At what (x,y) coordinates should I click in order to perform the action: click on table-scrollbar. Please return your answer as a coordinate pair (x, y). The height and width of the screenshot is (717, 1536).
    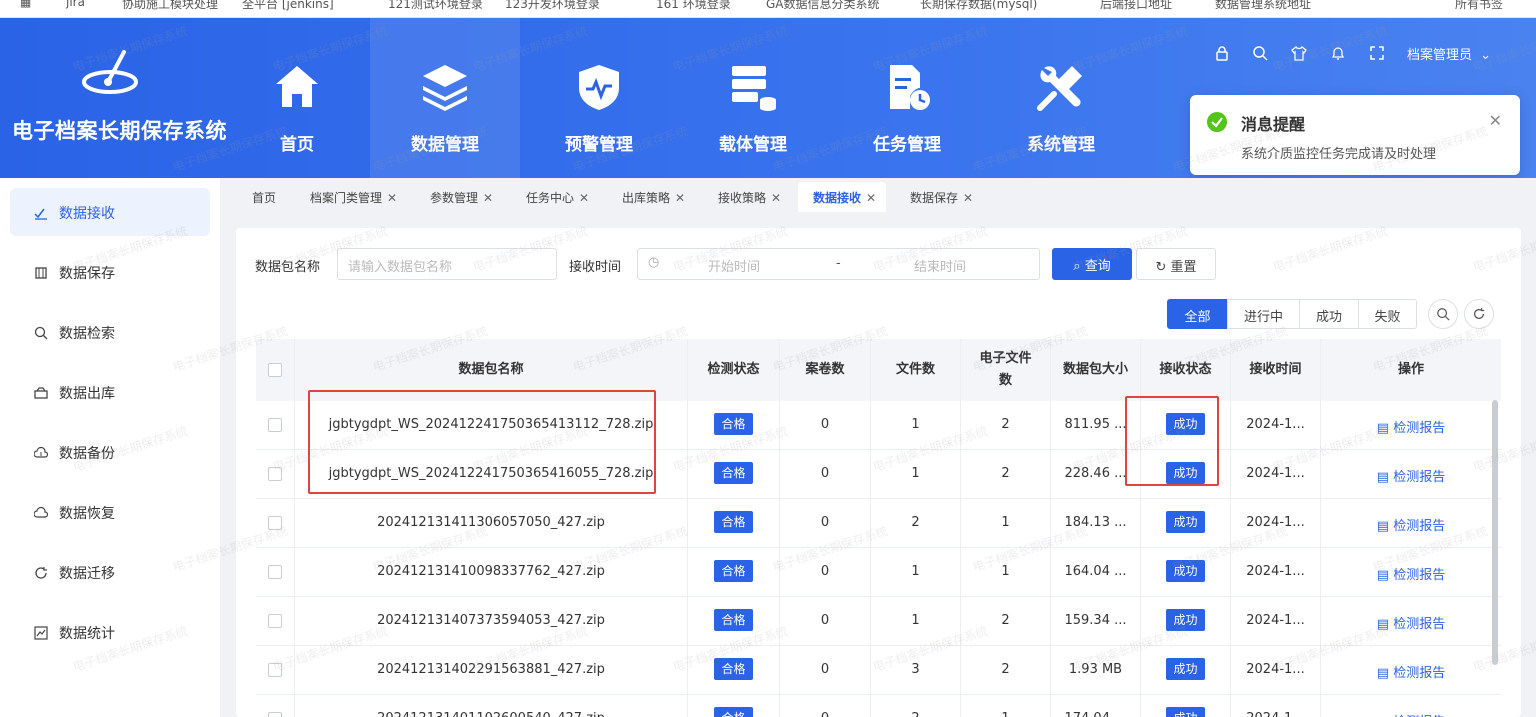
    Looking at the image, I should click on (1495, 532).